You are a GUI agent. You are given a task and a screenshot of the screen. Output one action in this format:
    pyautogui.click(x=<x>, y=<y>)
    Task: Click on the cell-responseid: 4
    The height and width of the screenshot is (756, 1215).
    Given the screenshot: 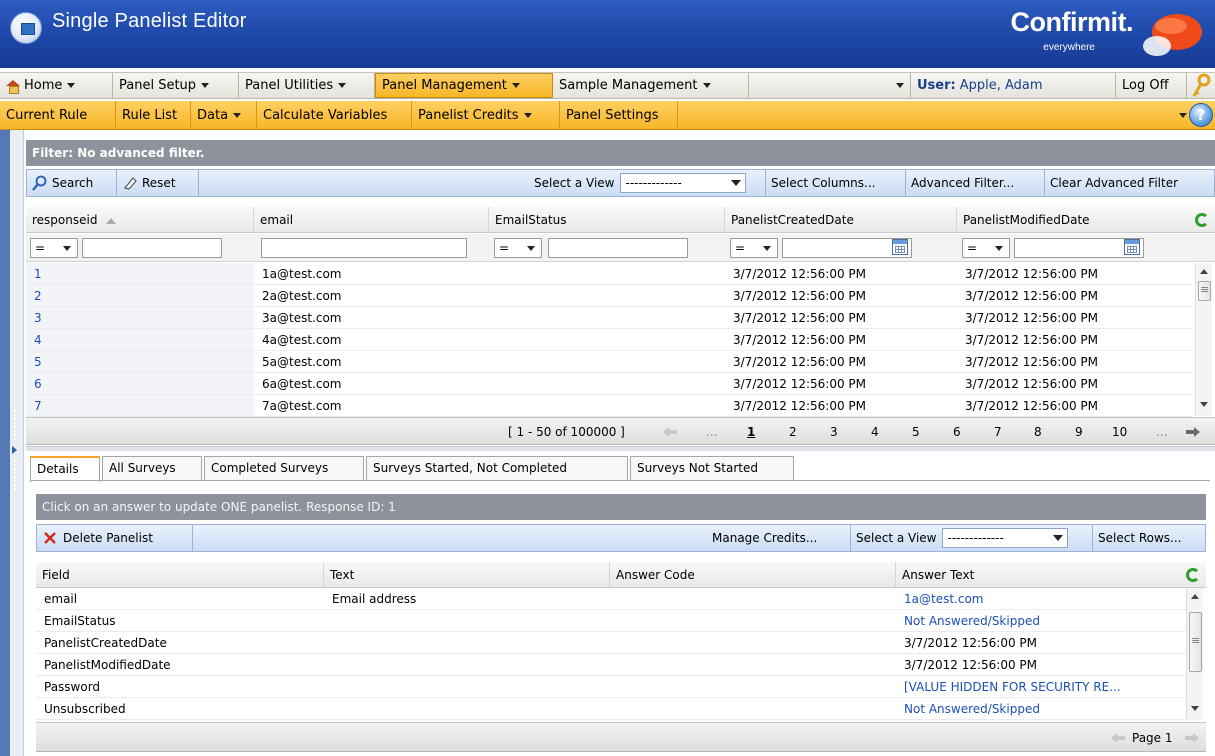 What is the action you would take?
    pyautogui.click(x=140, y=339)
    